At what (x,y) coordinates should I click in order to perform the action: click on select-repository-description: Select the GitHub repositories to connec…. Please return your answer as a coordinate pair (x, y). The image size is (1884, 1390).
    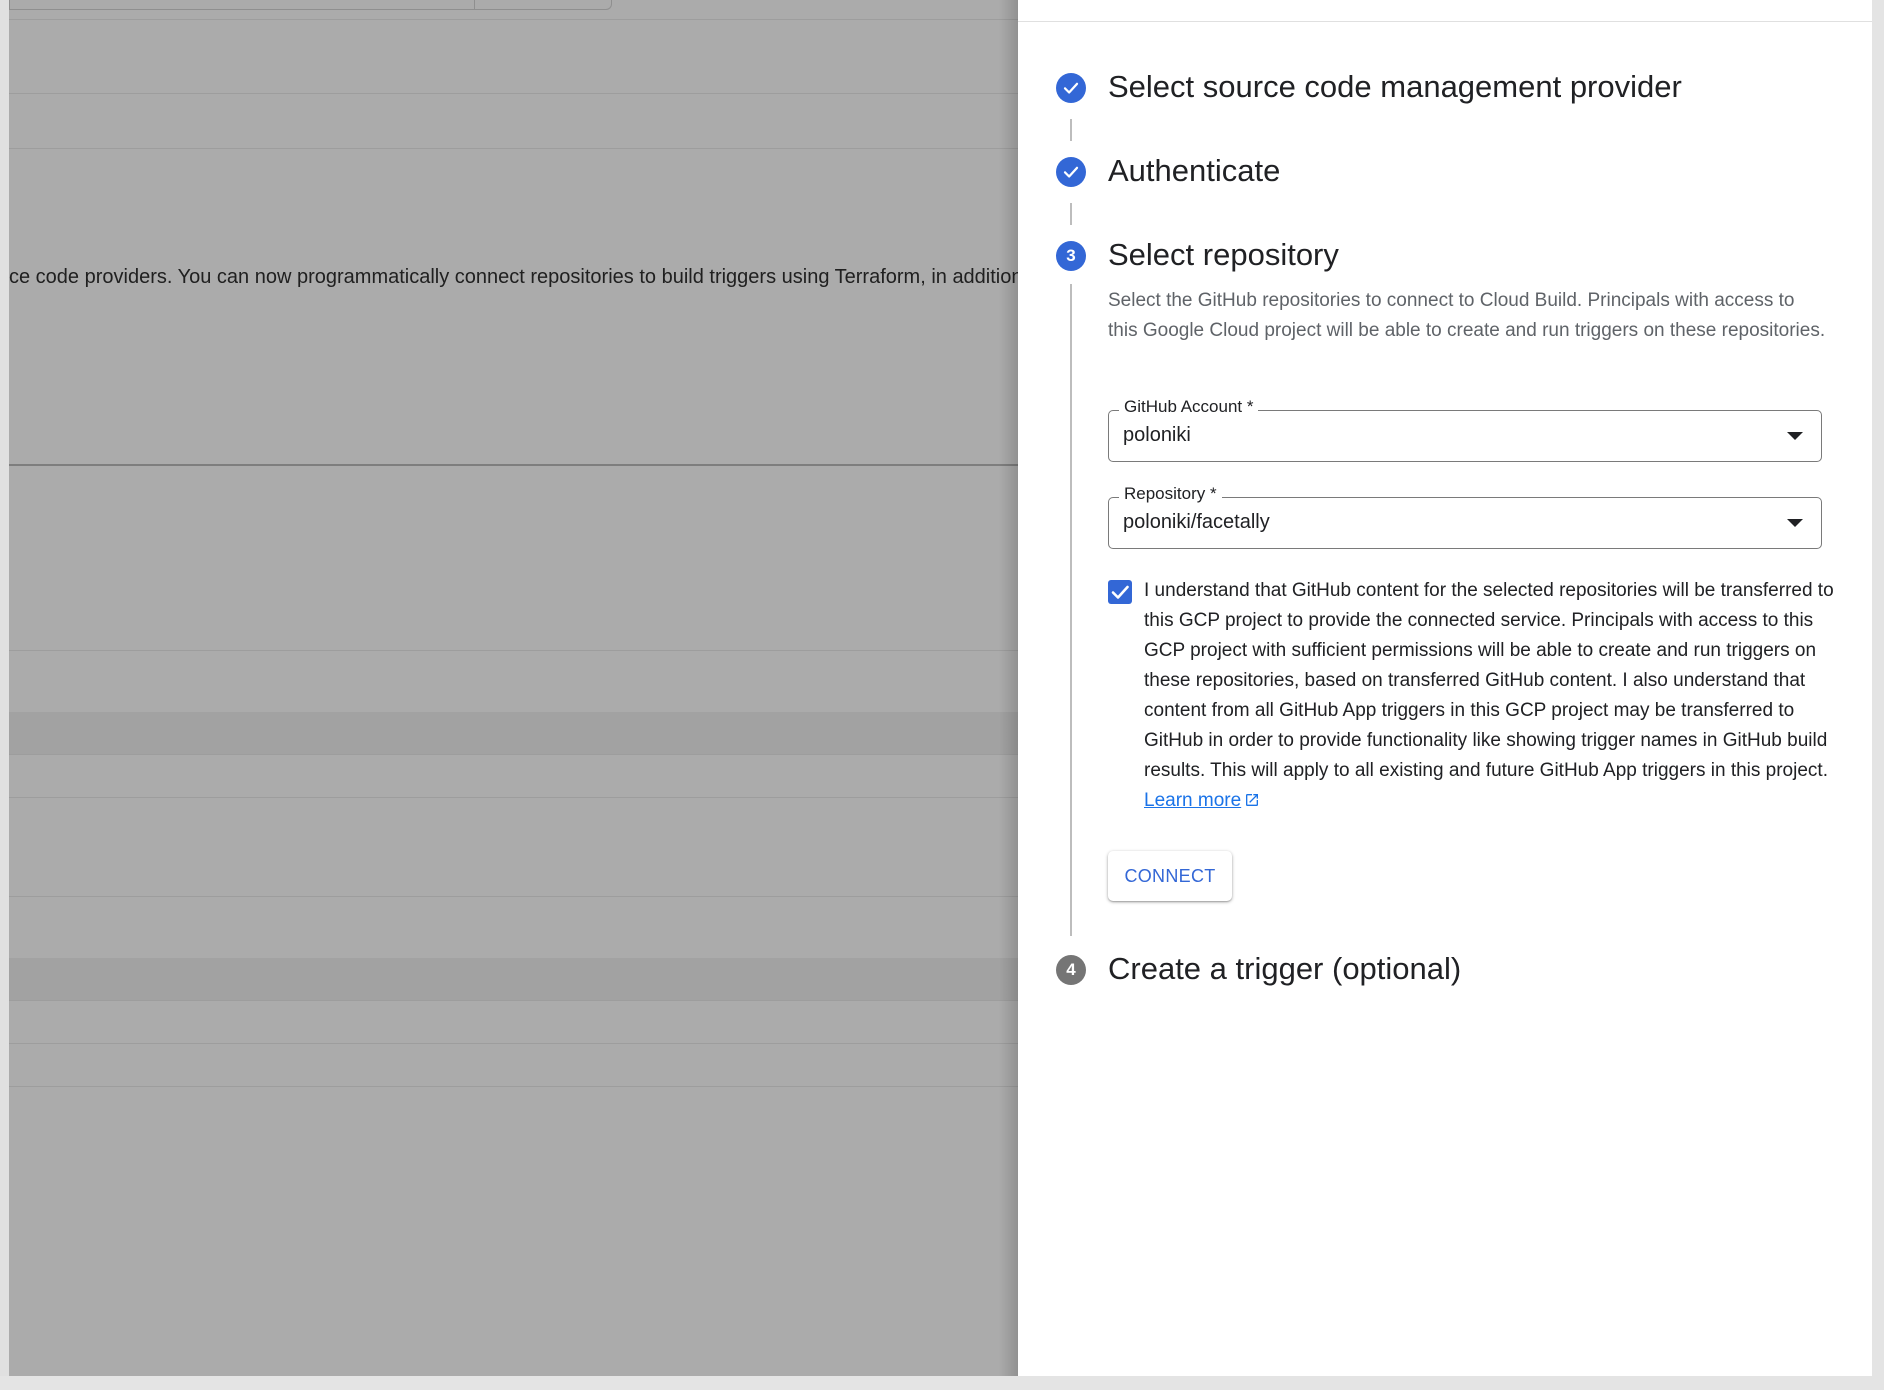
    Looking at the image, I should click on (1467, 315).